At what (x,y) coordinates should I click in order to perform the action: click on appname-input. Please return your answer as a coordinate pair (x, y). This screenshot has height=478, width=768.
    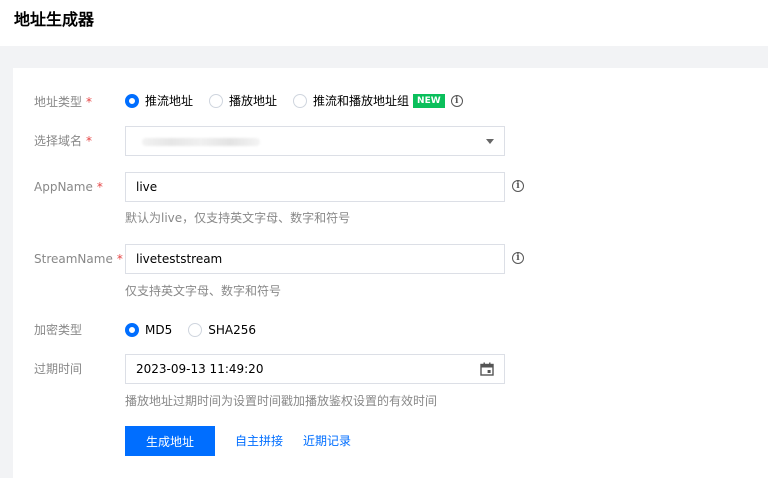
    Looking at the image, I should click on (315, 187).